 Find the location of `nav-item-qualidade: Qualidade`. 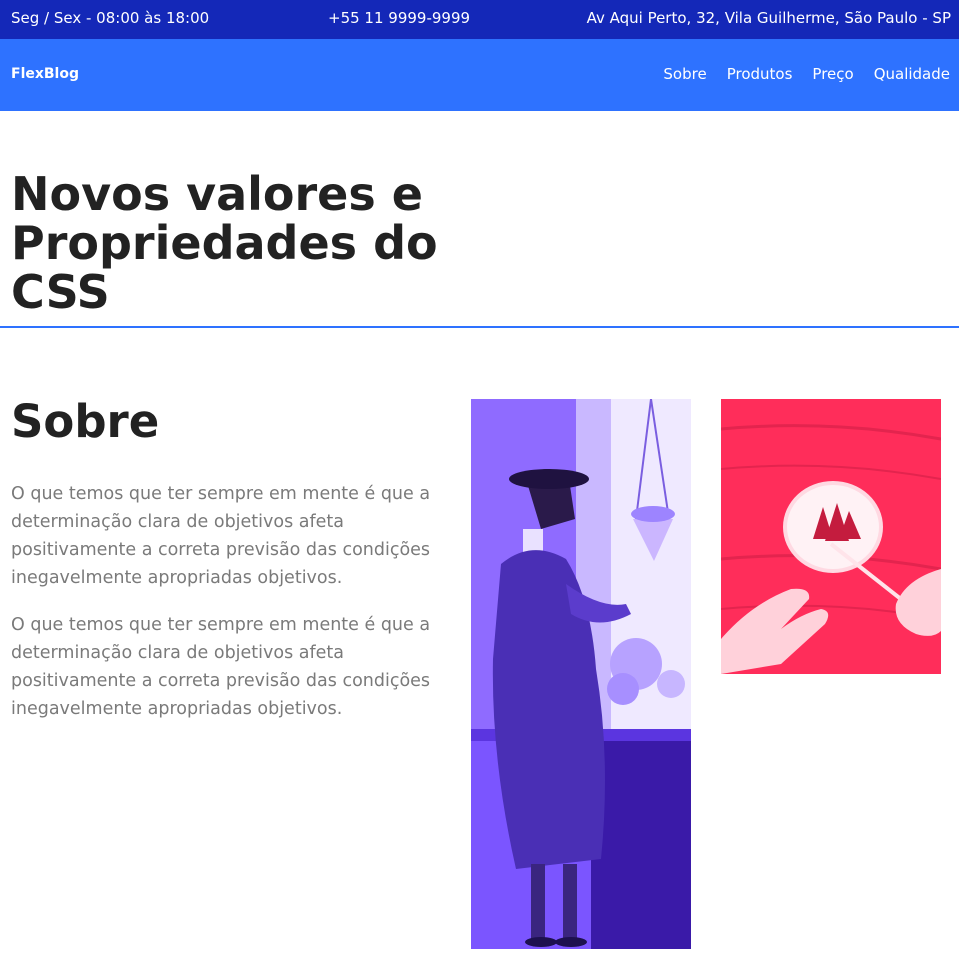

nav-item-qualidade: Qualidade is located at coordinates (912, 74).